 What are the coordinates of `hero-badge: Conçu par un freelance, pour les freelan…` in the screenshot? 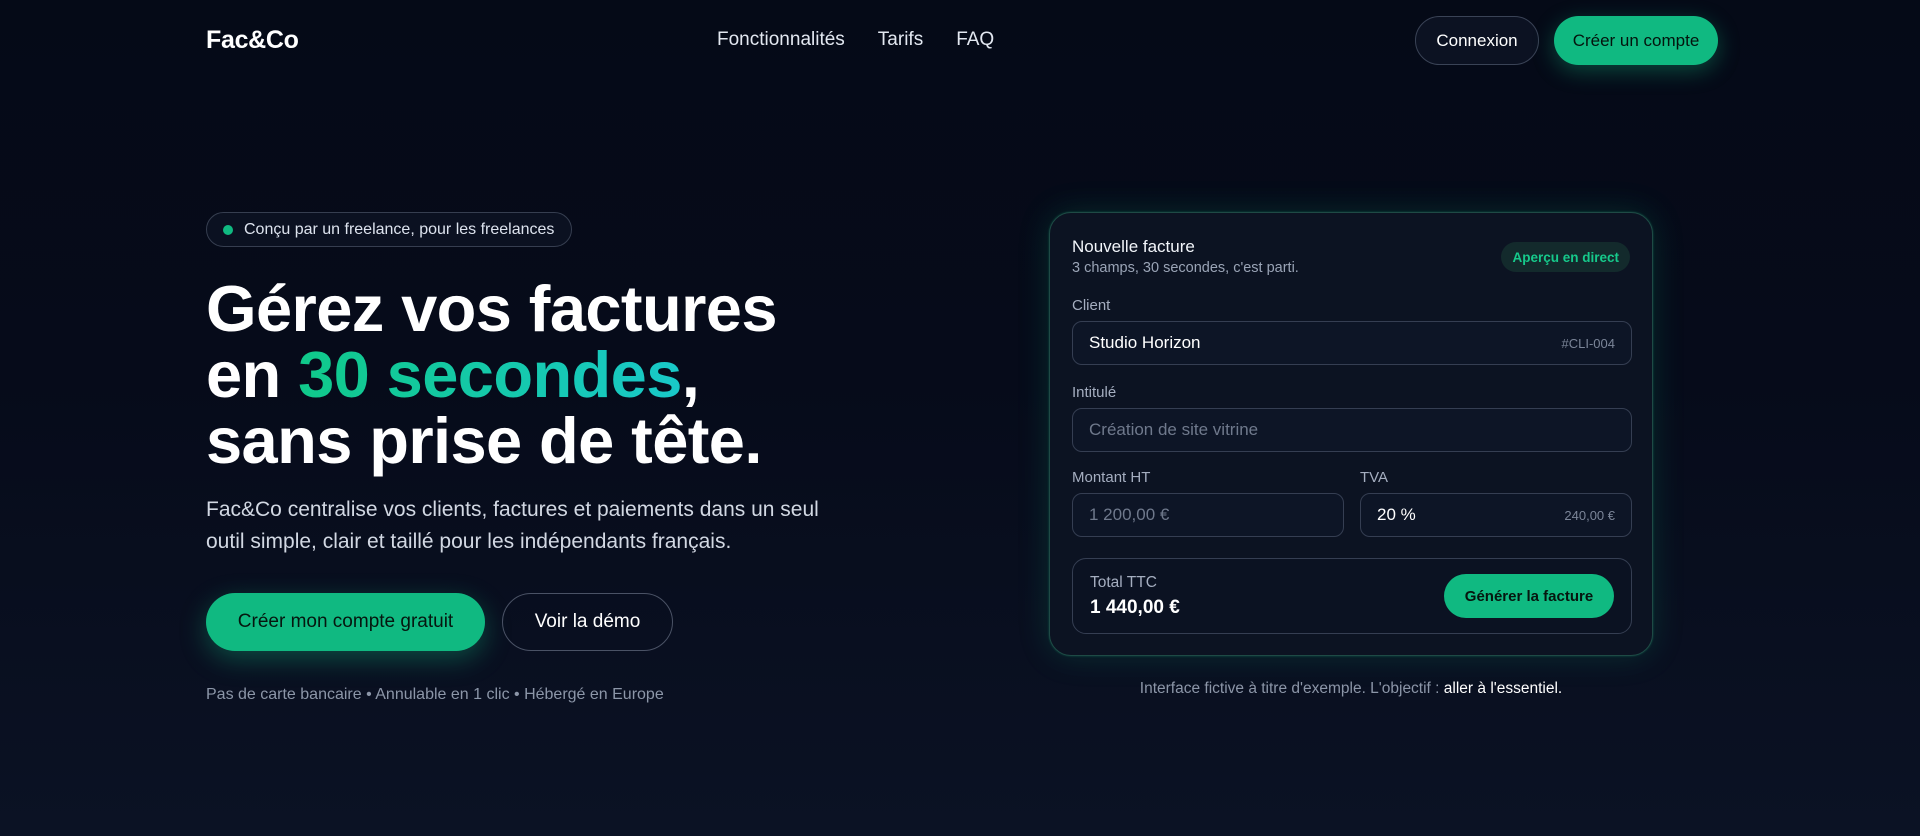 It's located at (389, 229).